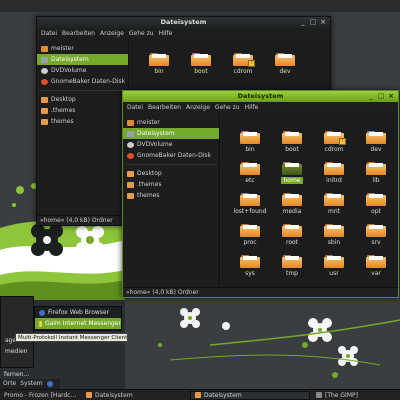 This screenshot has width=400, height=400. Describe the element at coordinates (174, 155) in the screenshot. I see `sidebar-item-label: GnomeBaker Daten-Disk` at that location.